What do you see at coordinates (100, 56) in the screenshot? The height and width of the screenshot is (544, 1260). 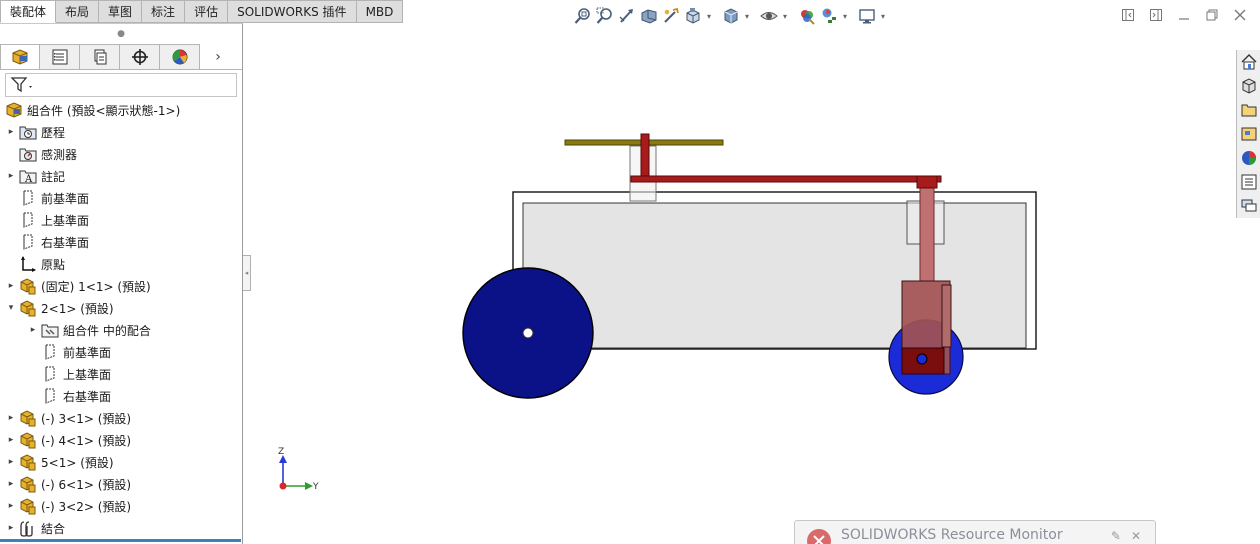 I see `configurationmanager-icon` at bounding box center [100, 56].